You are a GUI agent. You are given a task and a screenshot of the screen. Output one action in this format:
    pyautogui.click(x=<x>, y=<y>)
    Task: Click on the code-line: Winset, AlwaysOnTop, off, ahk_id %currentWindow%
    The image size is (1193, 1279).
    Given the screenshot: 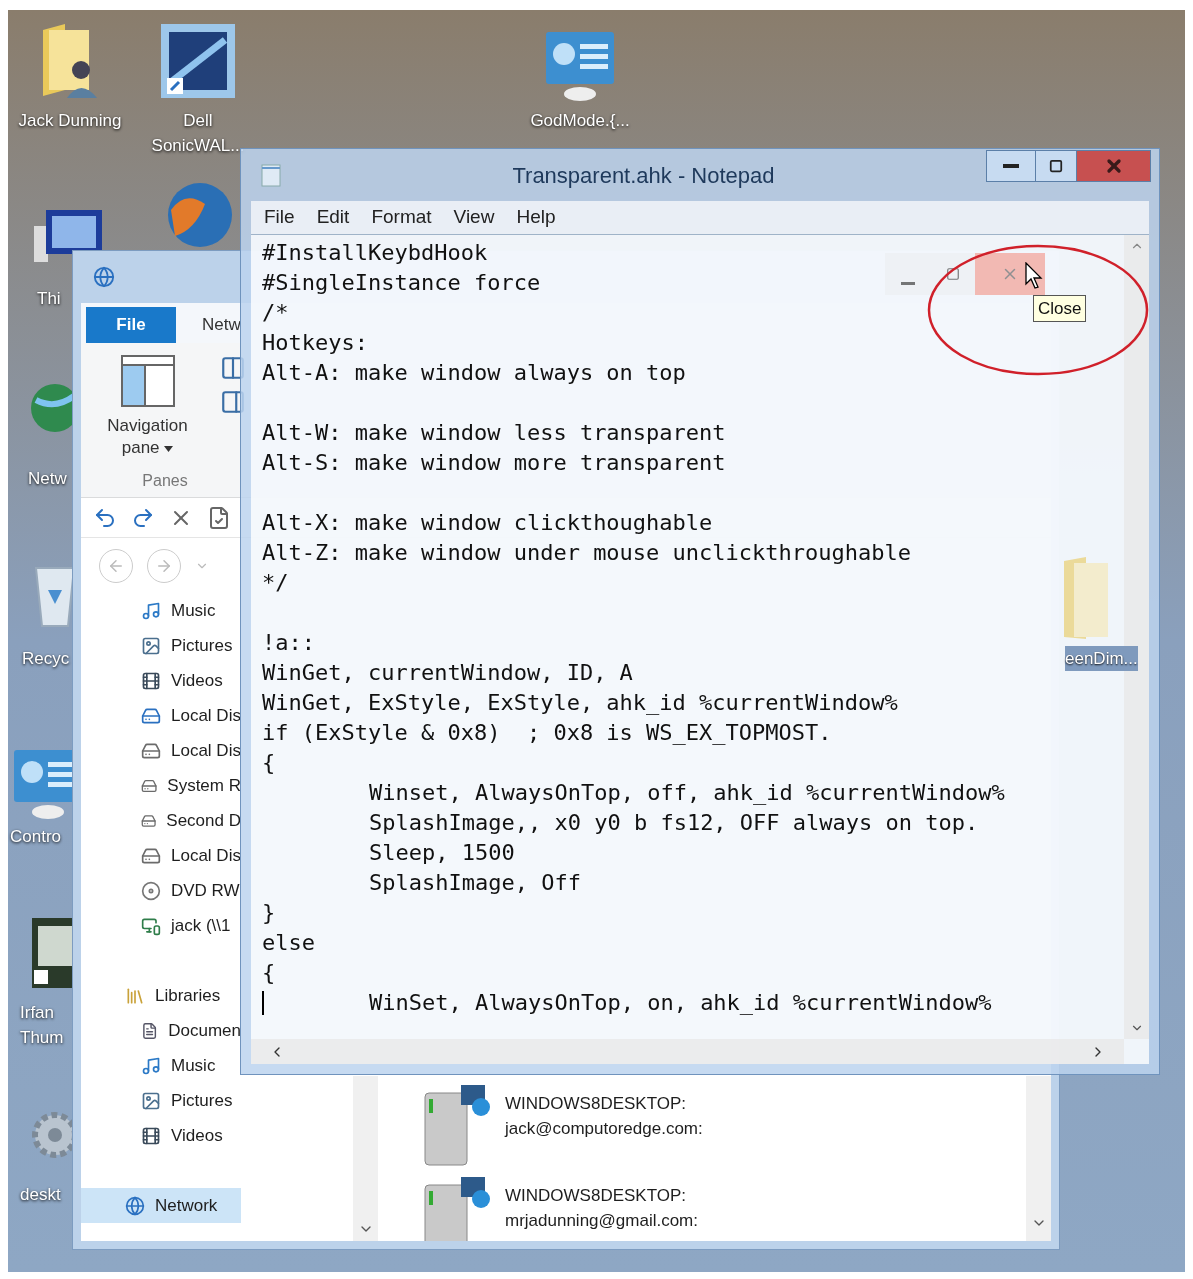 What is the action you would take?
    pyautogui.click(x=687, y=793)
    